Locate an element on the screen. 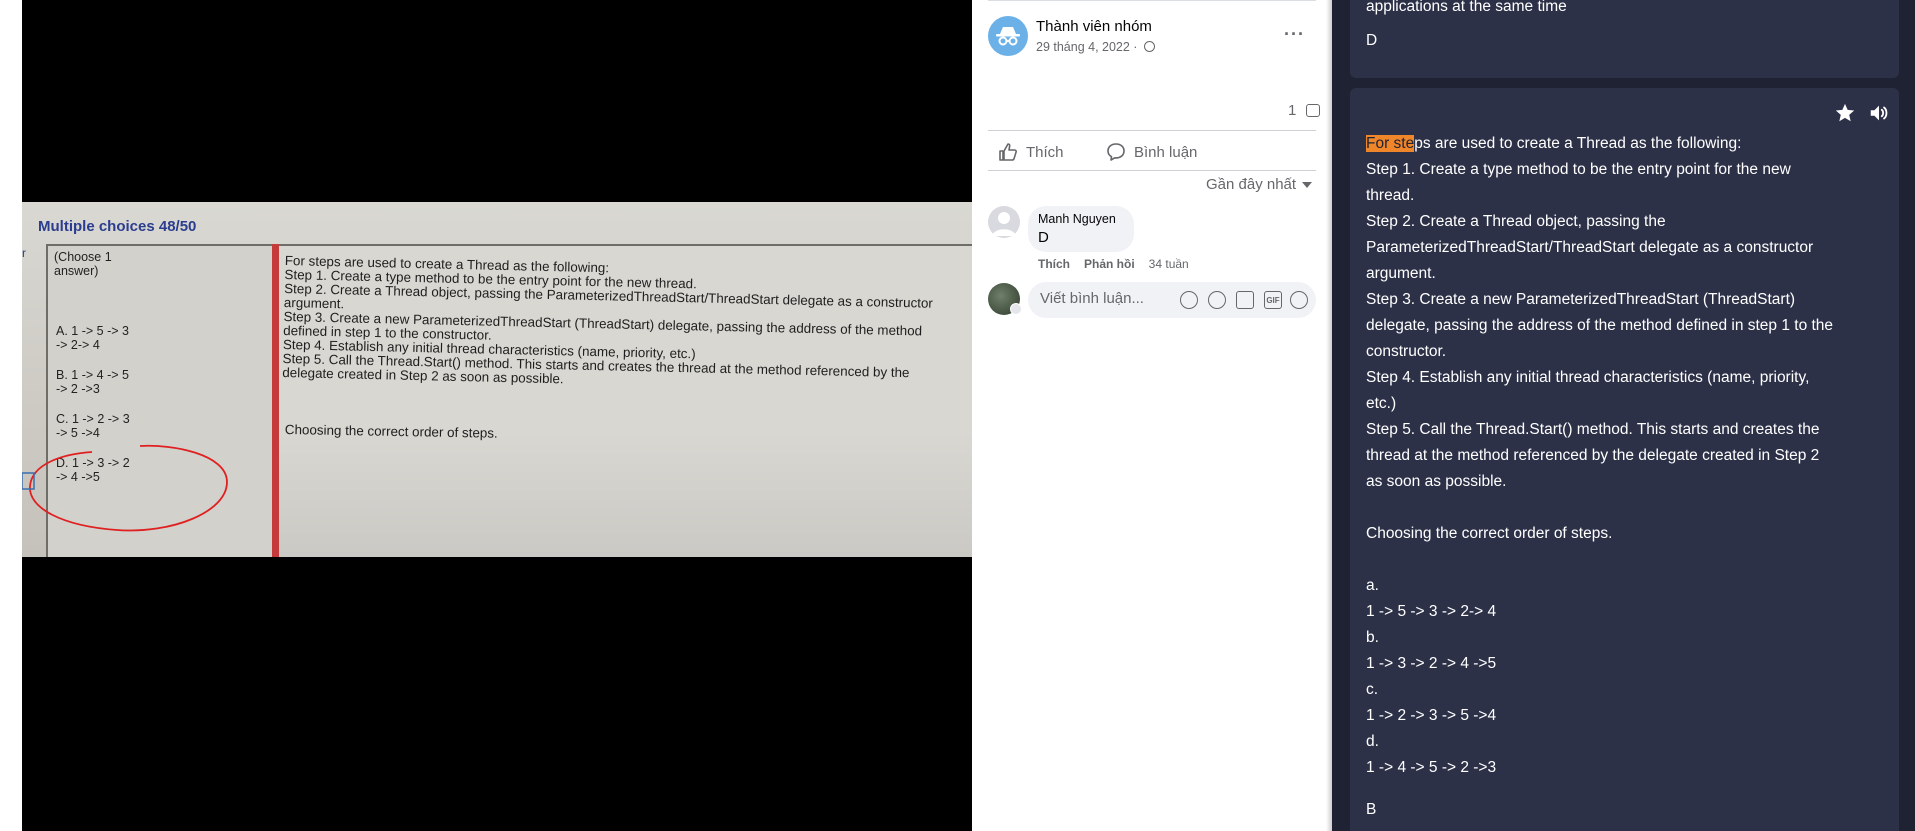  comment-label: Bình luận is located at coordinates (1166, 152).